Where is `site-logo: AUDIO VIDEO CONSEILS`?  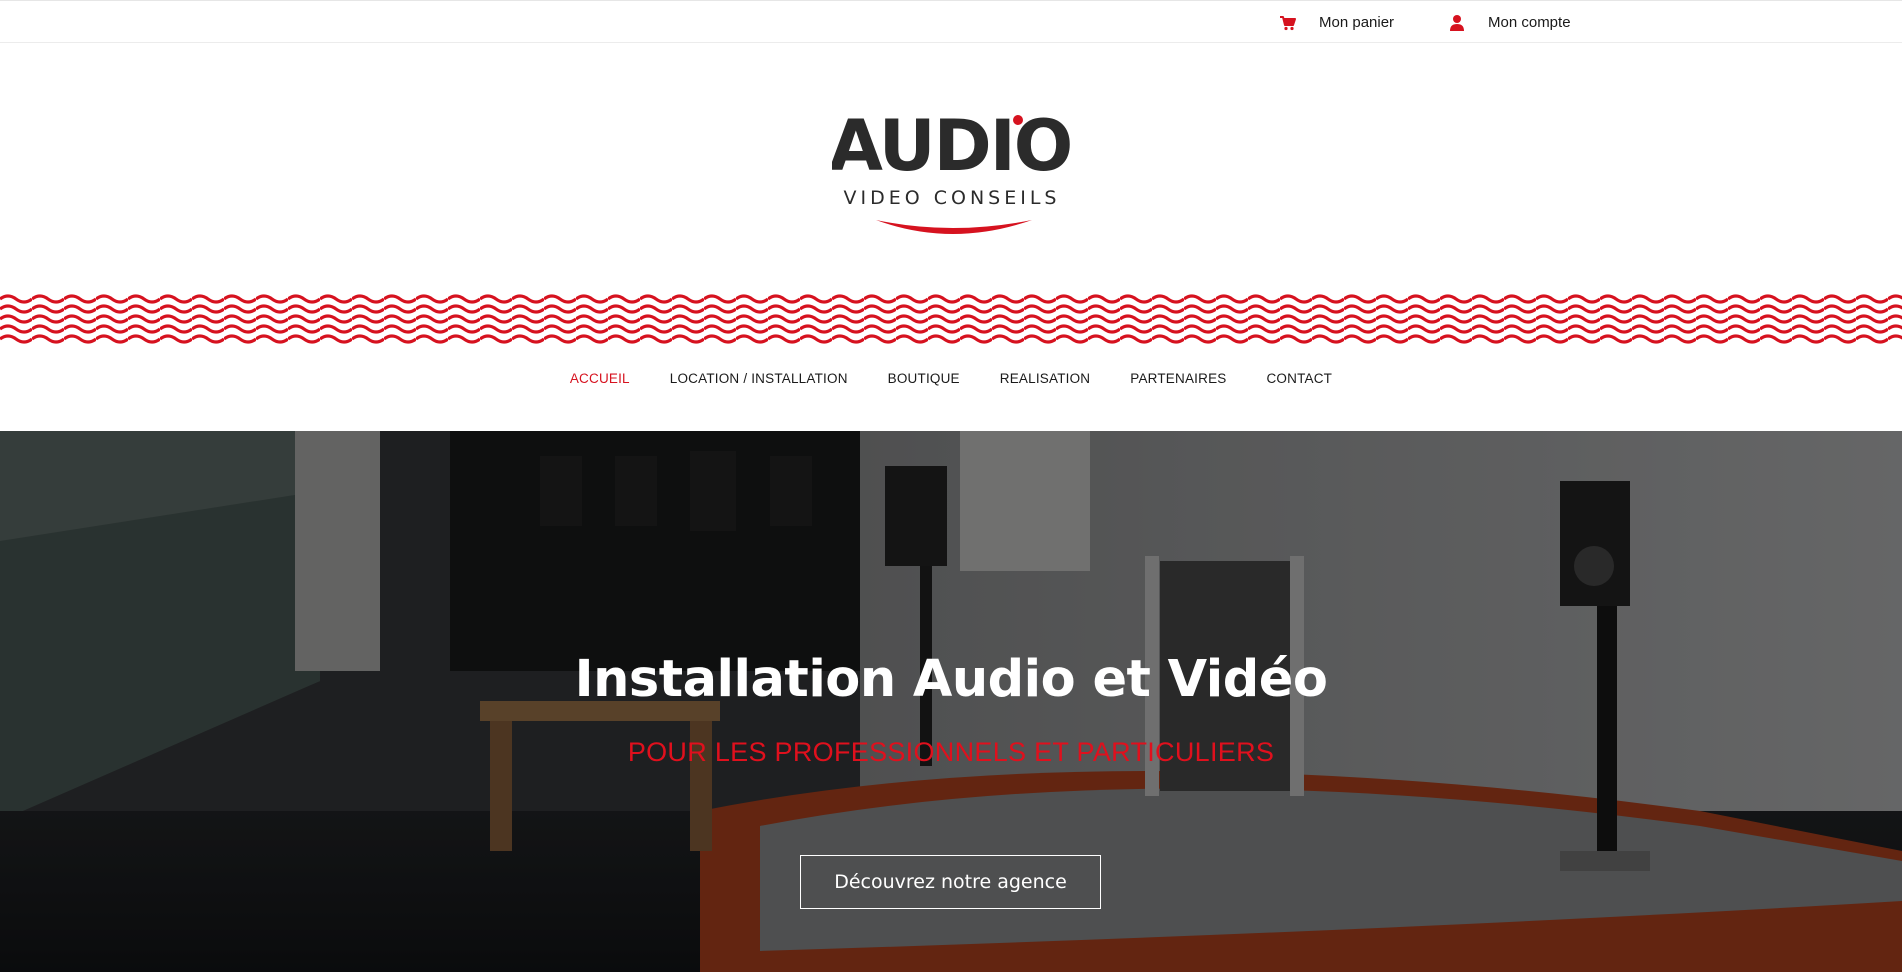 site-logo: AUDIO VIDEO CONSEILS is located at coordinates (951, 174).